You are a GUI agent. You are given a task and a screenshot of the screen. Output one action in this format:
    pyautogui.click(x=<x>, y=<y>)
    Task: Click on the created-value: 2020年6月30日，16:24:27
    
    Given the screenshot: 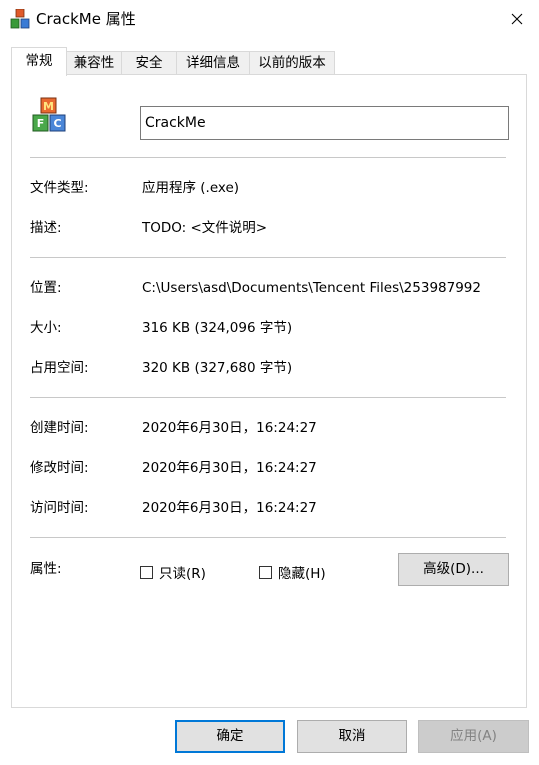 What is the action you would take?
    pyautogui.click(x=229, y=428)
    